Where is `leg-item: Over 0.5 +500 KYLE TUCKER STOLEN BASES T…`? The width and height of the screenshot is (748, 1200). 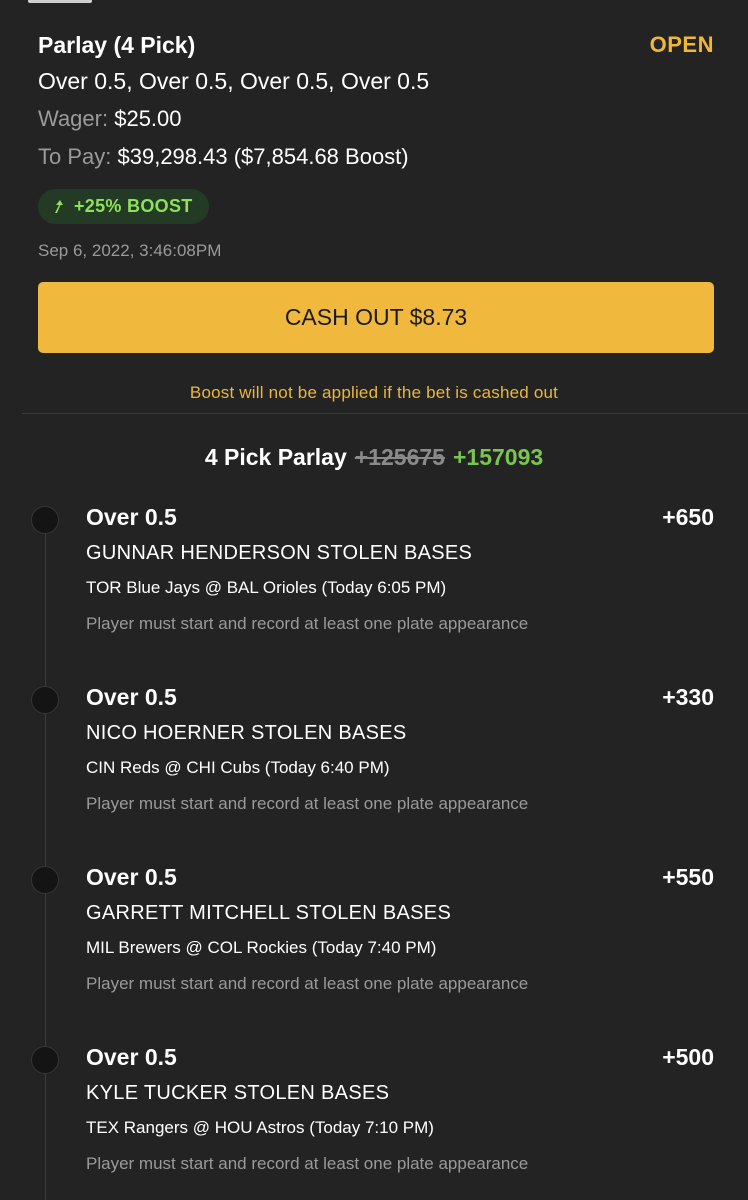
leg-item: Over 0.5 +500 KYLE TUCKER STOLEN BASES T… is located at coordinates (374, 1112).